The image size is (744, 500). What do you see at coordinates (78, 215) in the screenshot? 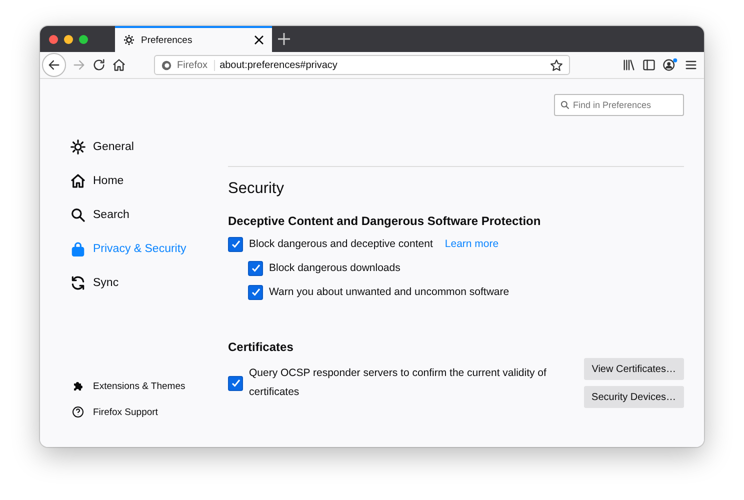
I see `search-icon` at bounding box center [78, 215].